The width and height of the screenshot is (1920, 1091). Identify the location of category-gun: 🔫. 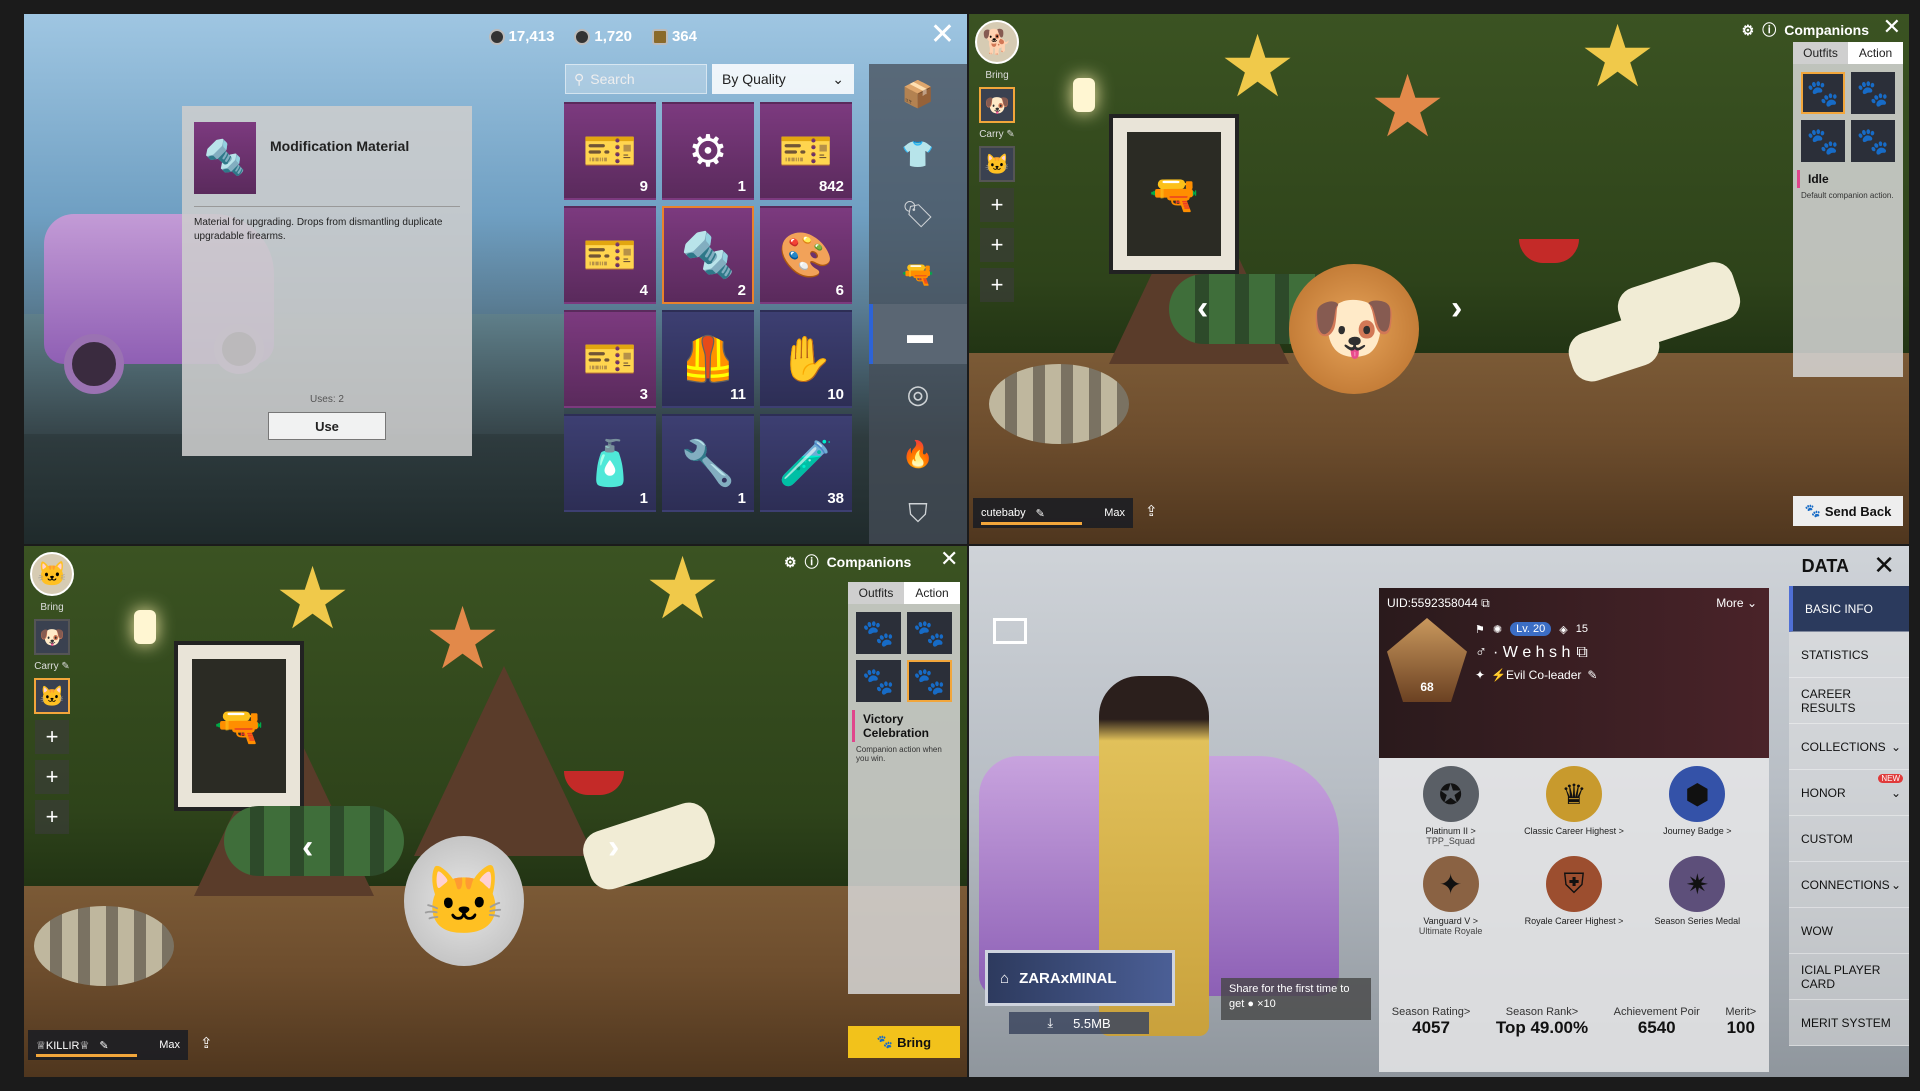
(918, 274).